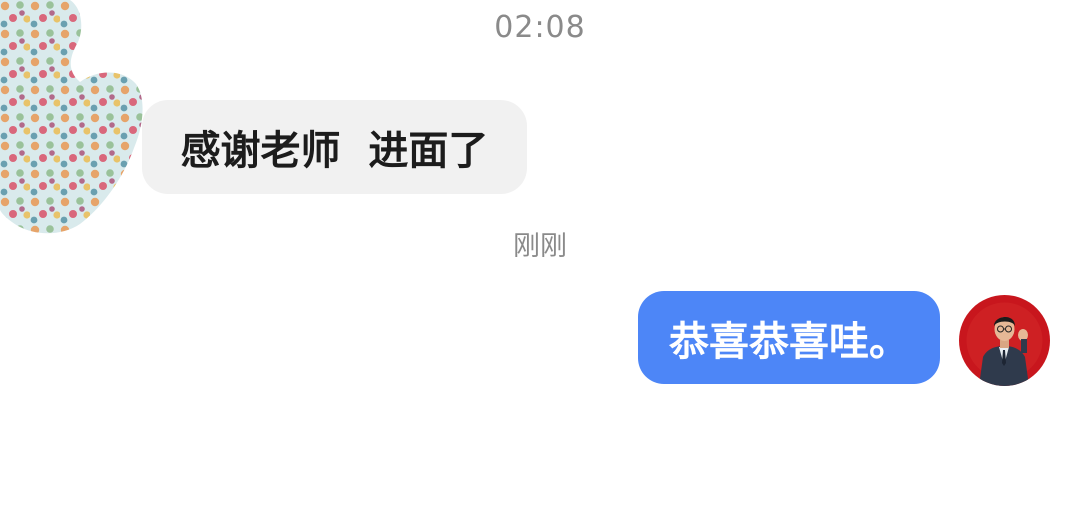 Image resolution: width=1080 pixels, height=527 pixels. I want to click on sender-avatar, so click(72, 117).